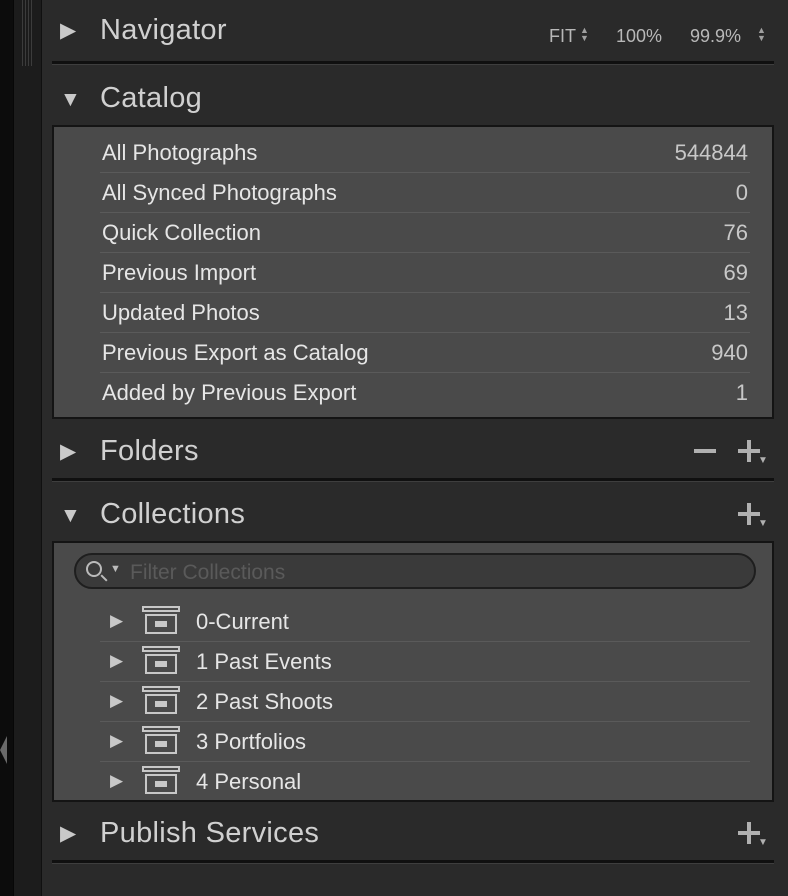  What do you see at coordinates (735, 272) in the screenshot?
I see `catalog-item-count: 69` at bounding box center [735, 272].